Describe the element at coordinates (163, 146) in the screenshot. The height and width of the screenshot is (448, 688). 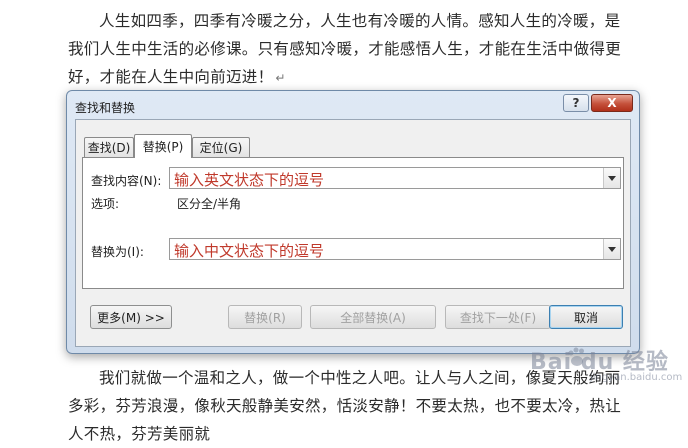
I see `tab-replace: 替换(P)` at that location.